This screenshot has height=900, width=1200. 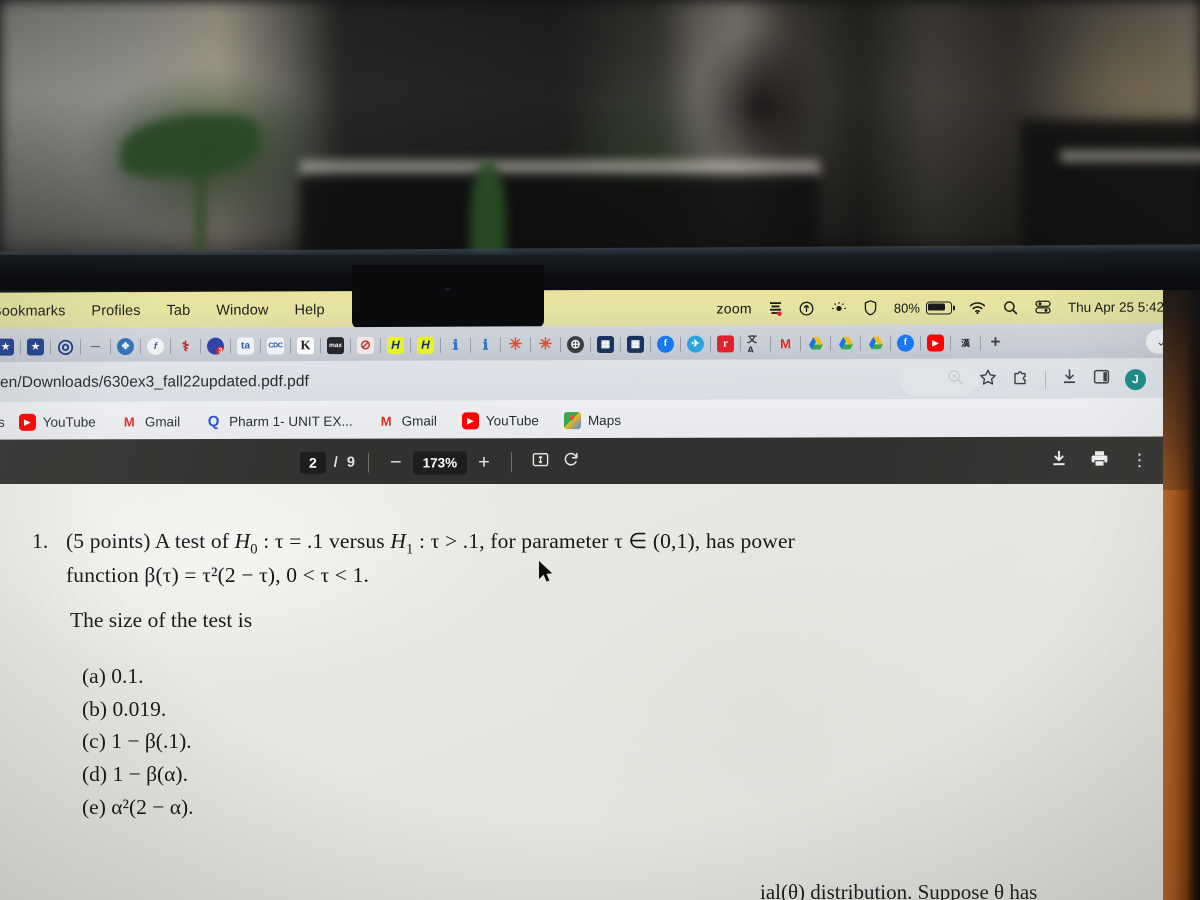 What do you see at coordinates (1021, 379) in the screenshot?
I see `extensions-puzzle-icon` at bounding box center [1021, 379].